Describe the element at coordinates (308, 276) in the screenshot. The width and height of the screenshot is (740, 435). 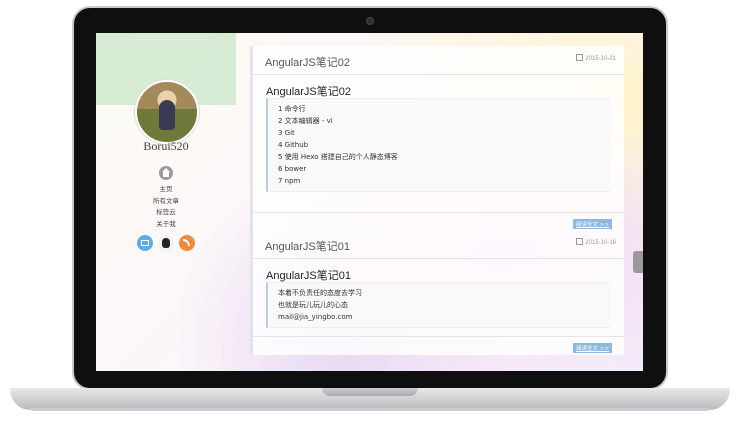
I see `post-title: AngularJS笔记01` at that location.